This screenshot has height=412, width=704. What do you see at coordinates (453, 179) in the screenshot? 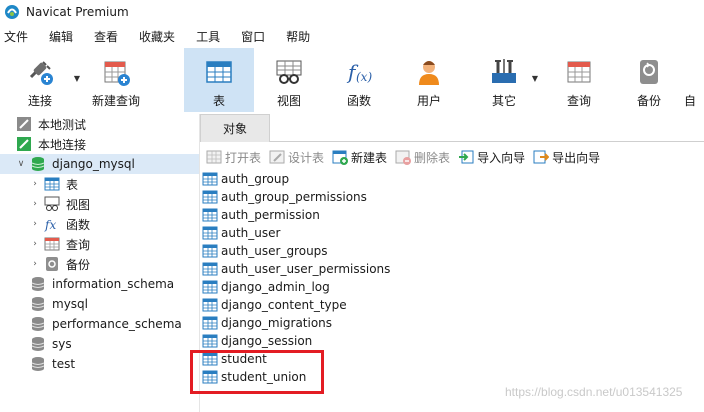
I see `list-item: auth_group` at bounding box center [453, 179].